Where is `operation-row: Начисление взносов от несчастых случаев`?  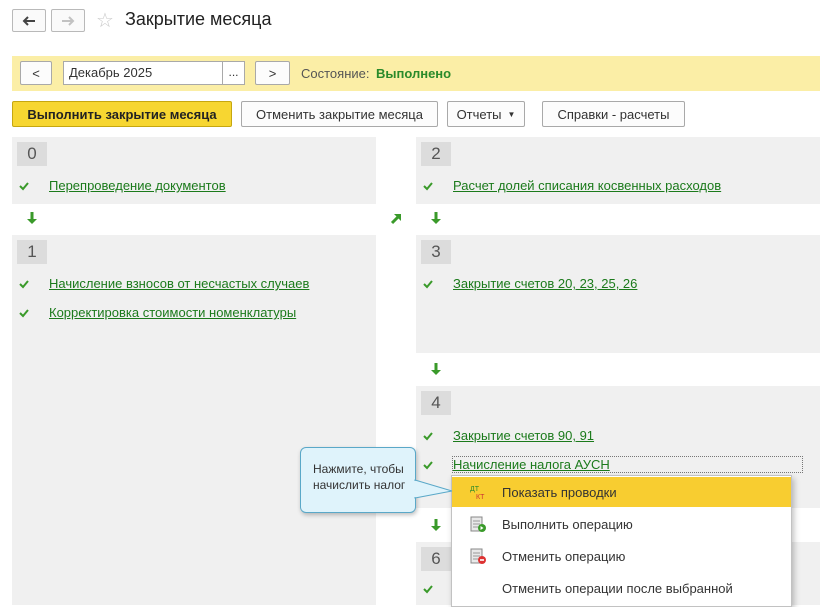
operation-row: Начисление взносов от несчастых случаев is located at coordinates (163, 283).